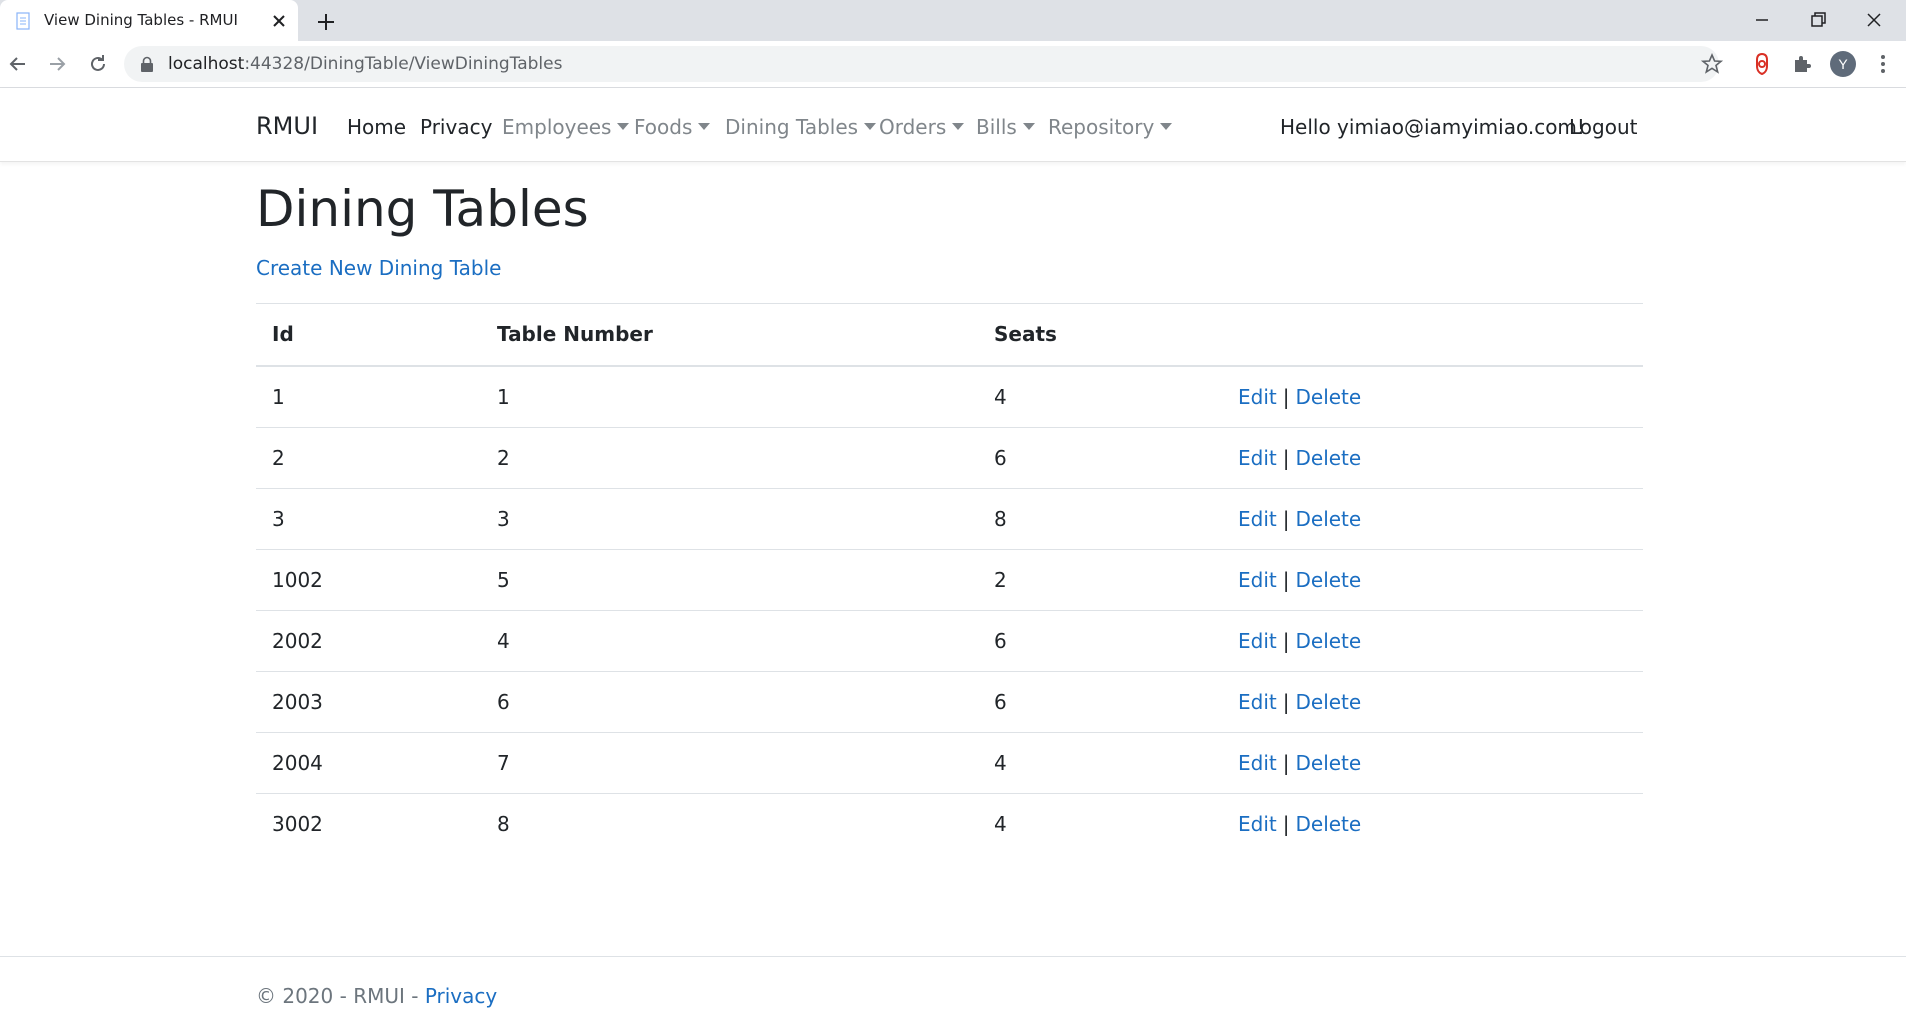 The image size is (1906, 1018). What do you see at coordinates (953, 20) in the screenshot?
I see `browser-tab-strip: View Dining Tables - RMUI` at bounding box center [953, 20].